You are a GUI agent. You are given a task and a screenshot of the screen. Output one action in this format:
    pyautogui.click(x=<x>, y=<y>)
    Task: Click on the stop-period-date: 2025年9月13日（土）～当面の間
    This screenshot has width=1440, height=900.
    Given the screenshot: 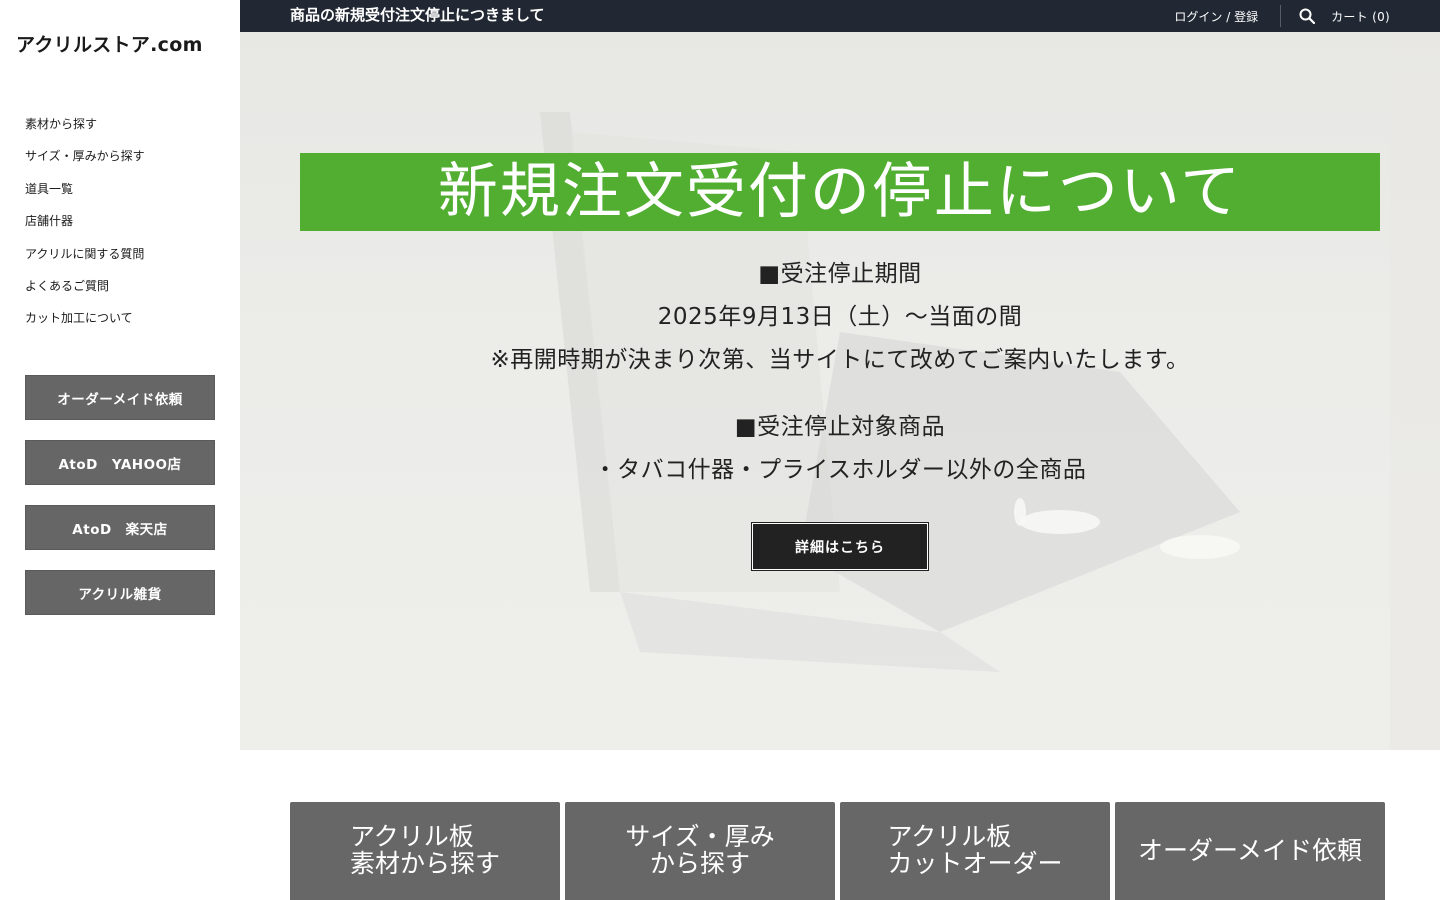 What is the action you would take?
    pyautogui.click(x=840, y=317)
    